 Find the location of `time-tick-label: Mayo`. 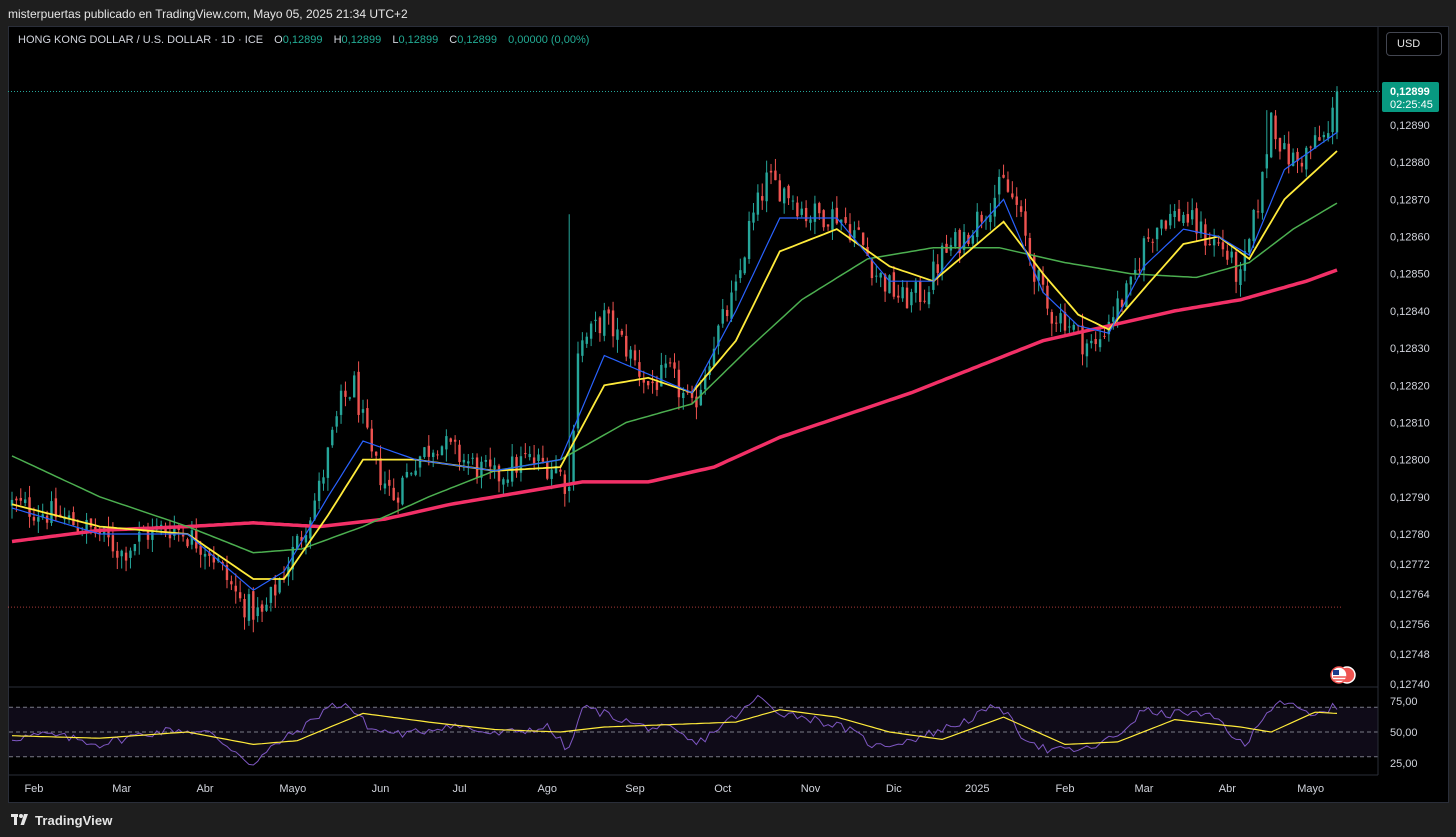

time-tick-label: Mayo is located at coordinates (1310, 789).